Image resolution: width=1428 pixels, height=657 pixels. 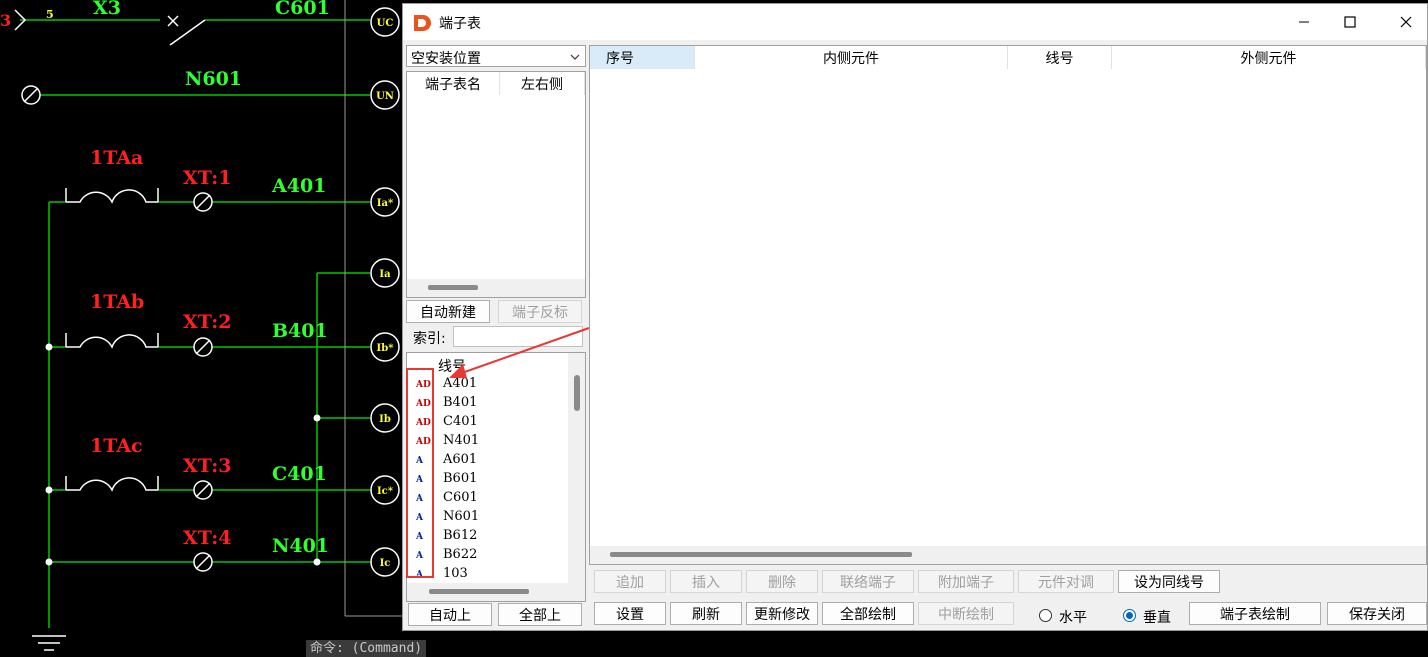 I want to click on app-logo-icon, so click(x=422, y=23).